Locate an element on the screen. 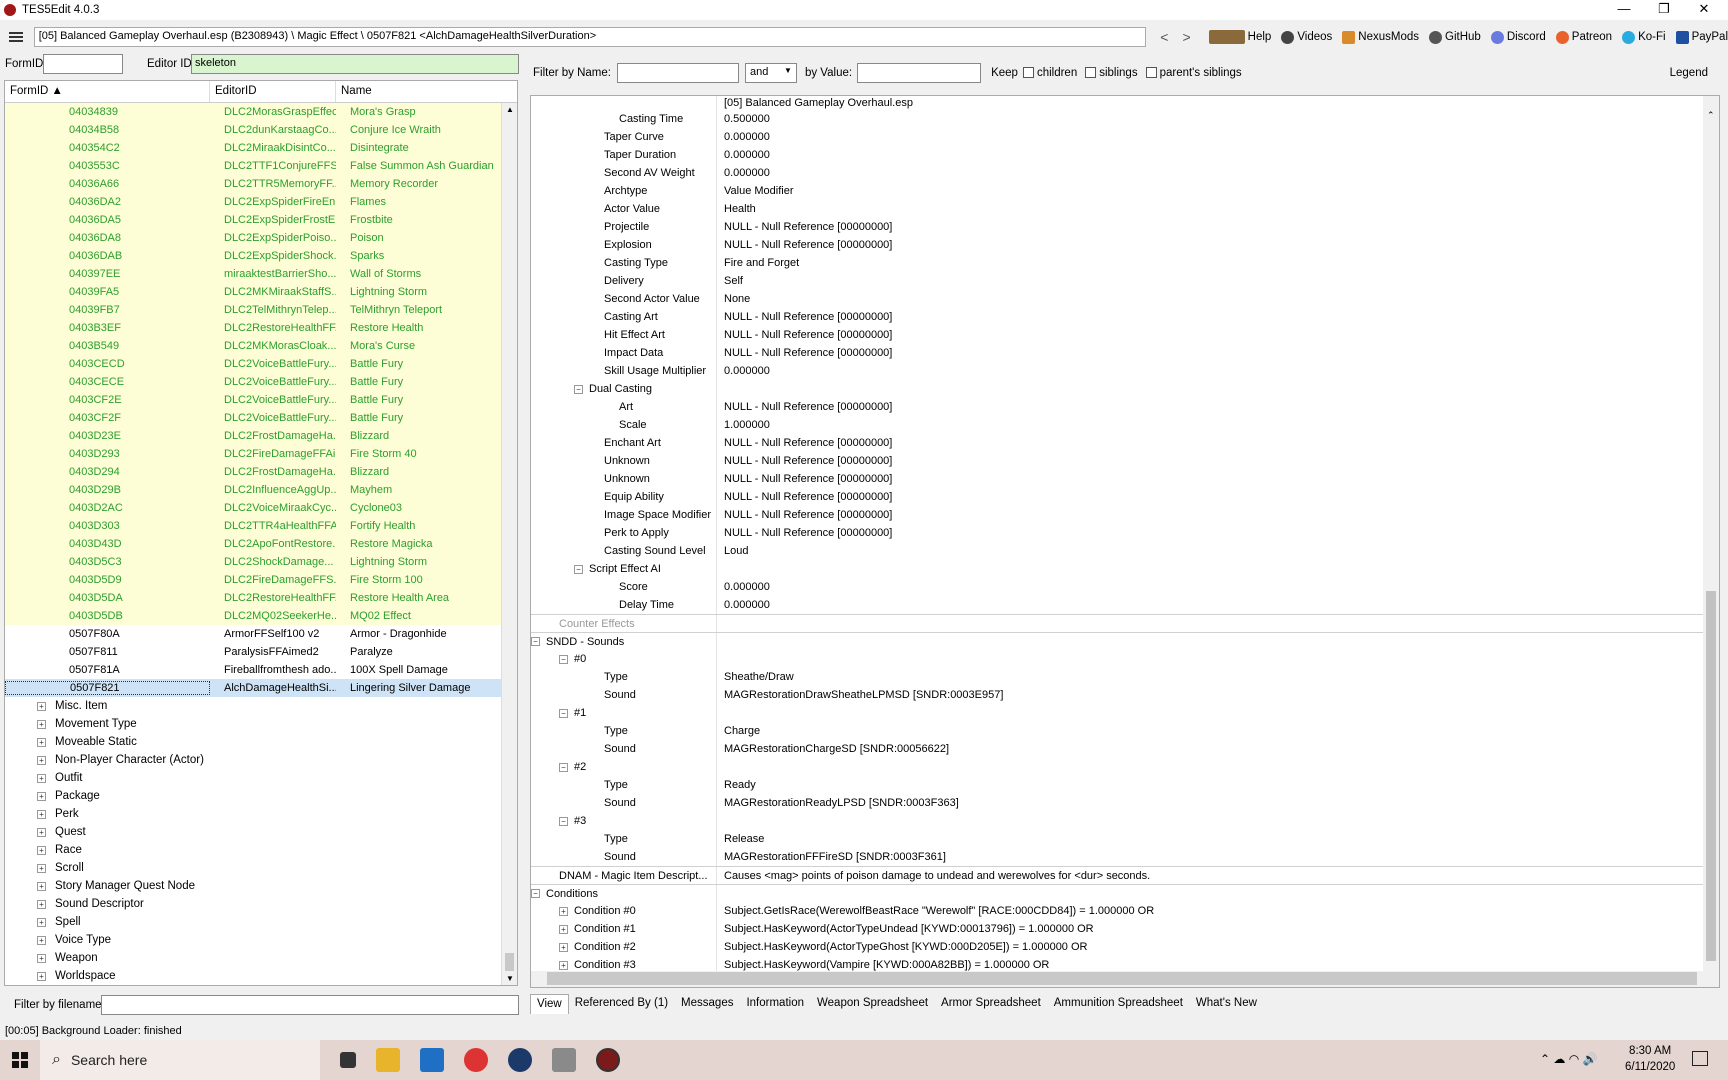 The height and width of the screenshot is (1080, 1728). property-row: Type Charge is located at coordinates (1125, 731).